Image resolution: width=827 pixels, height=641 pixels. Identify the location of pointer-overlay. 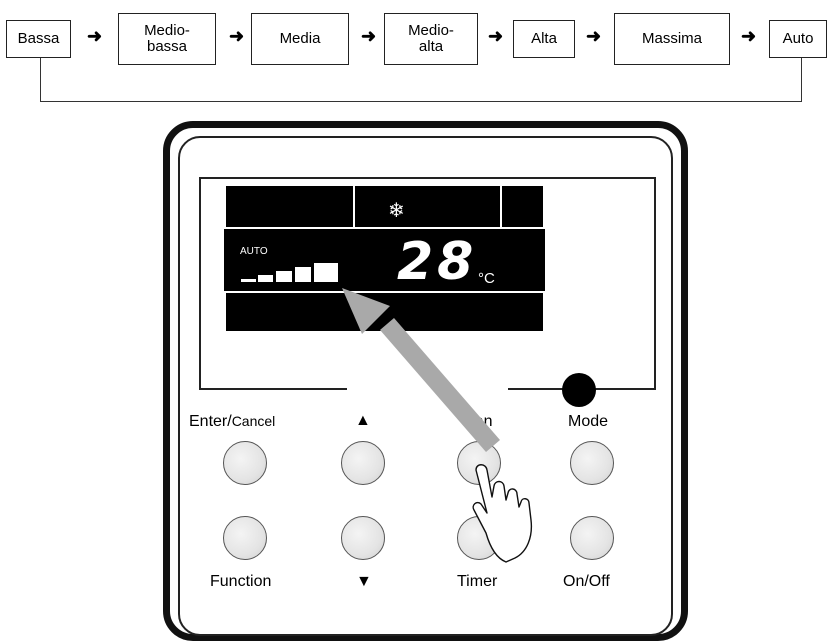
(437, 425).